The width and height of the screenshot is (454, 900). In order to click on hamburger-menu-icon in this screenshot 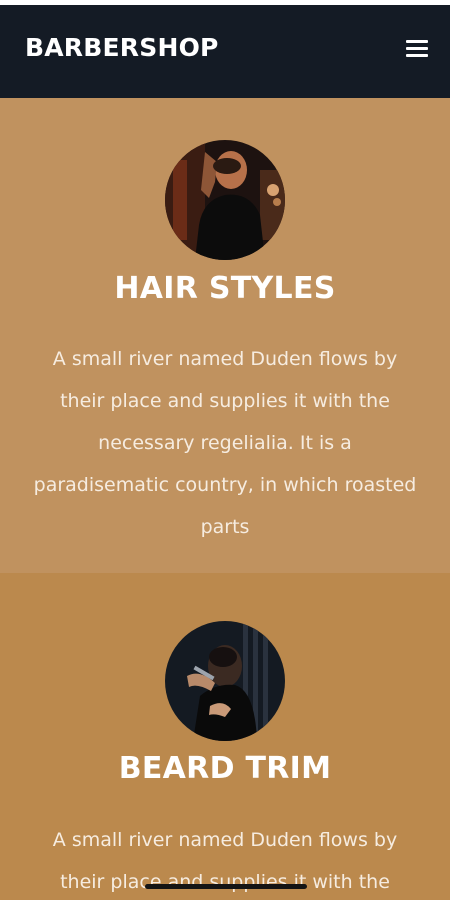, I will do `click(417, 49)`.